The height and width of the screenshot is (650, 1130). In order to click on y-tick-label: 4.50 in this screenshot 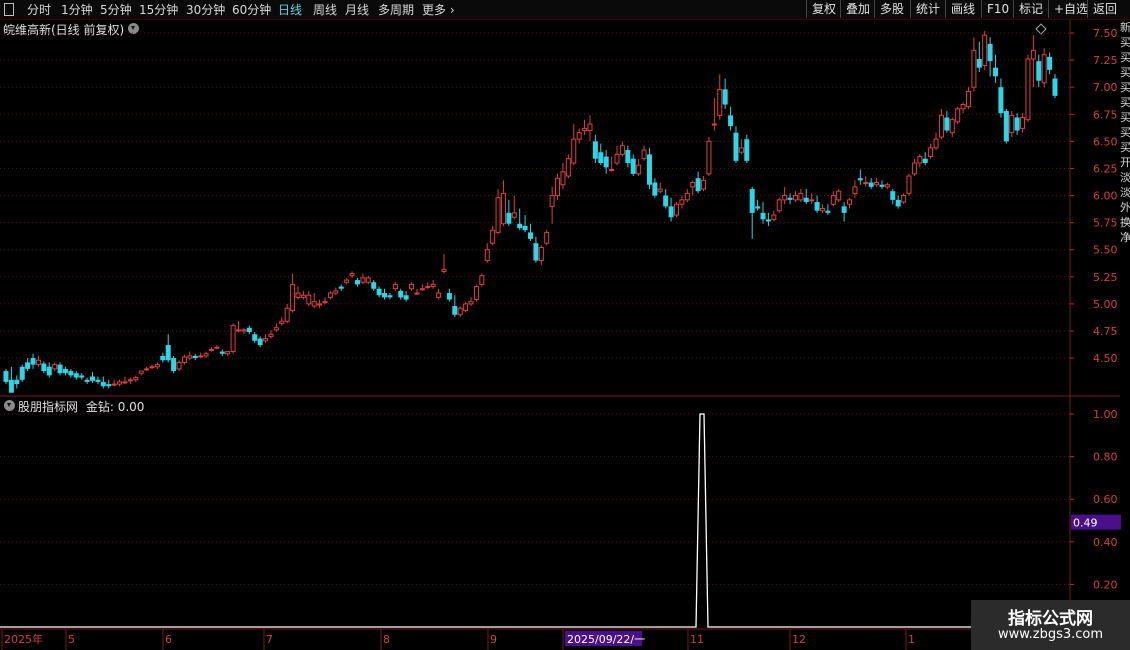, I will do `click(1105, 358)`.